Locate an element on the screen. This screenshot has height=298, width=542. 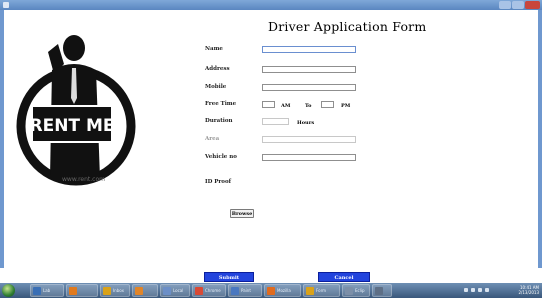
taskbar-item-label: Lab is located at coordinates (47, 290).